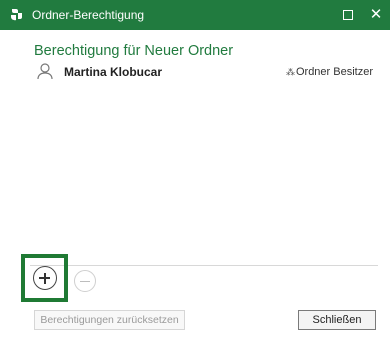 The image size is (390, 341). I want to click on add-permission-button, so click(45, 278).